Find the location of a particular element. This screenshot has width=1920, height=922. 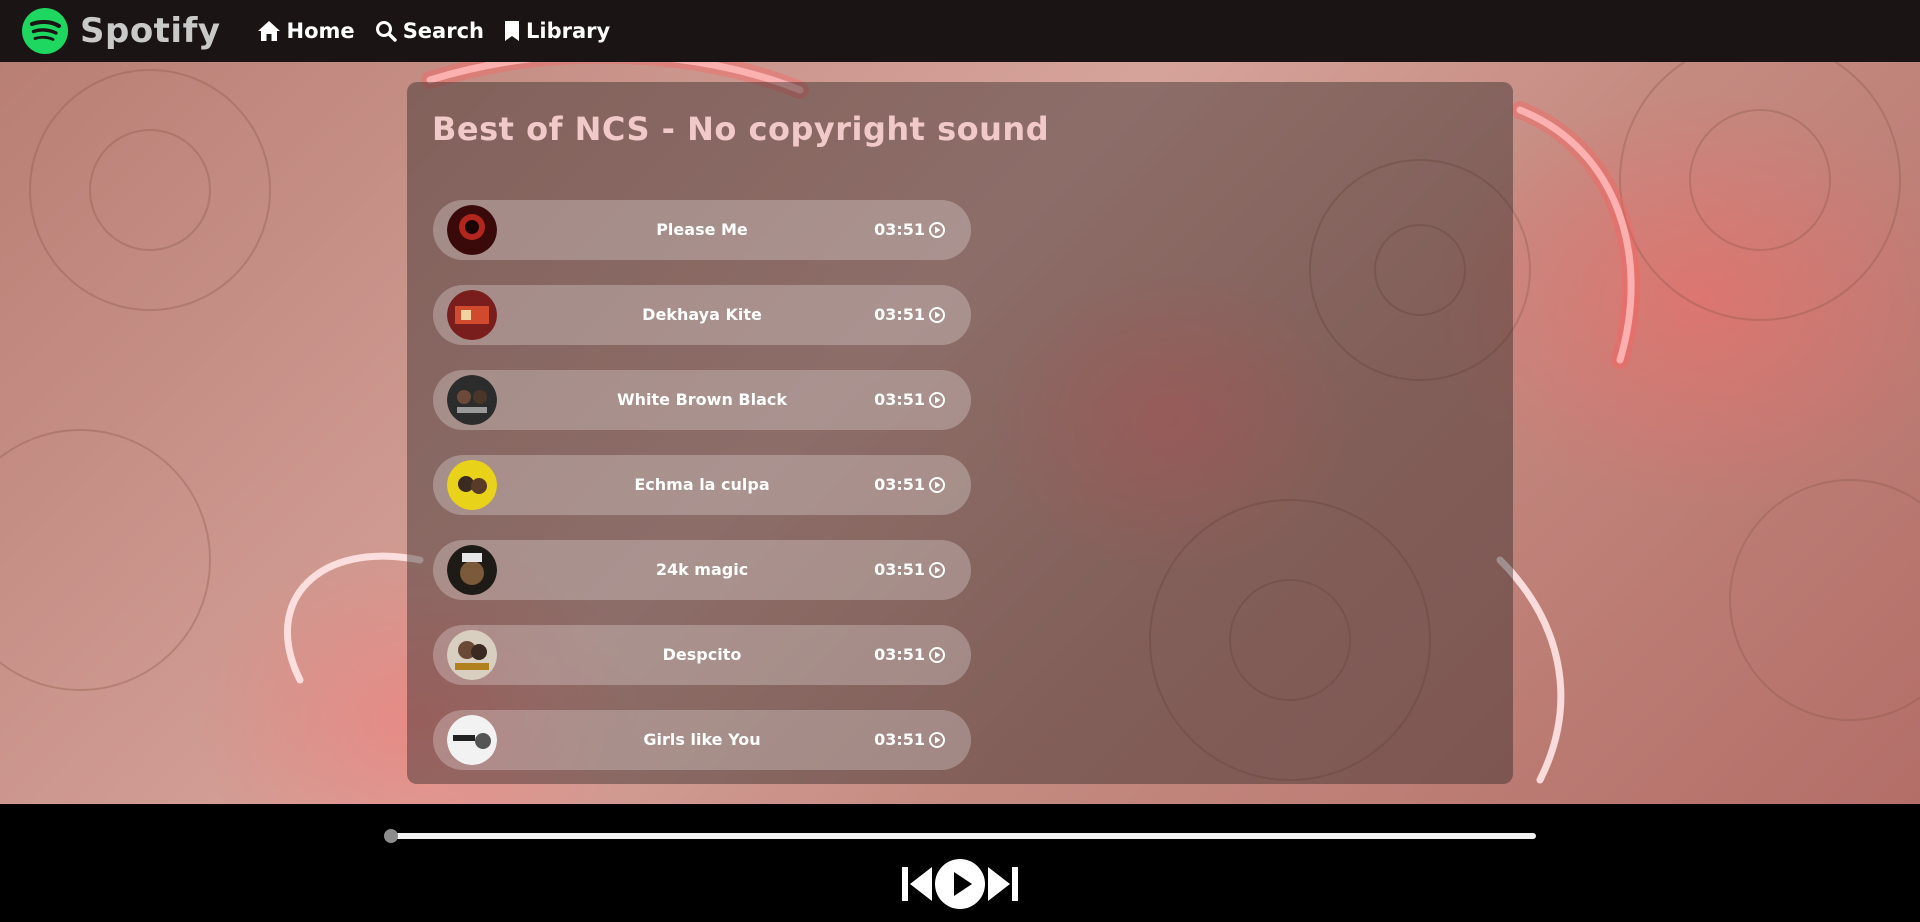

top-navbar: Spotify Home Search Library is located at coordinates (960, 31).